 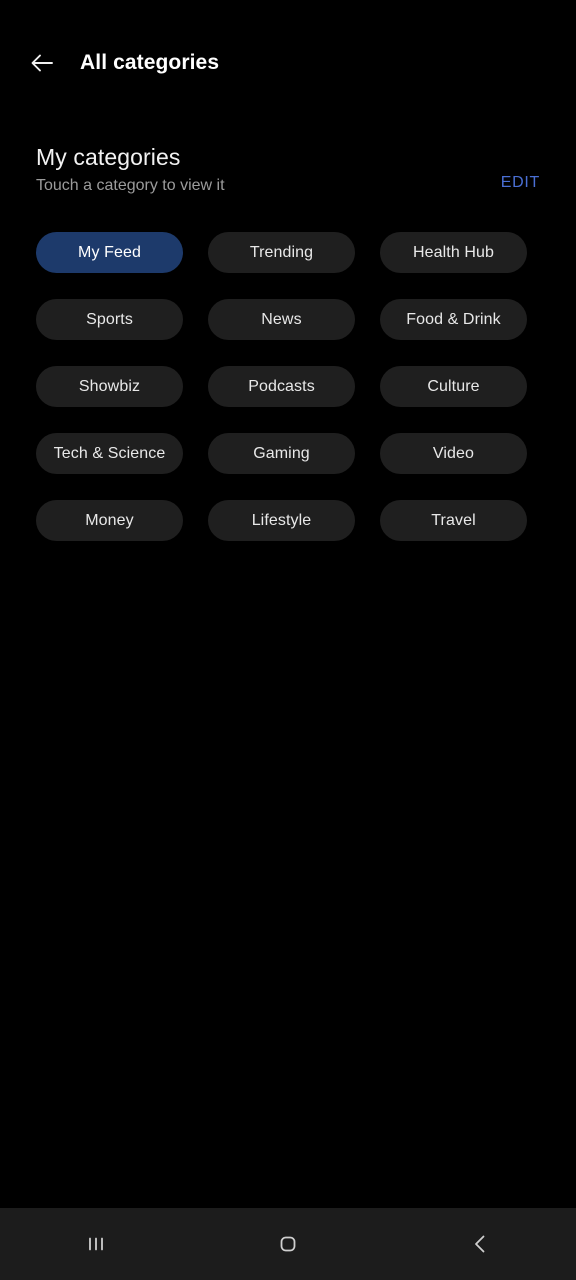 What do you see at coordinates (453, 520) in the screenshot?
I see `category-chip: Travel` at bounding box center [453, 520].